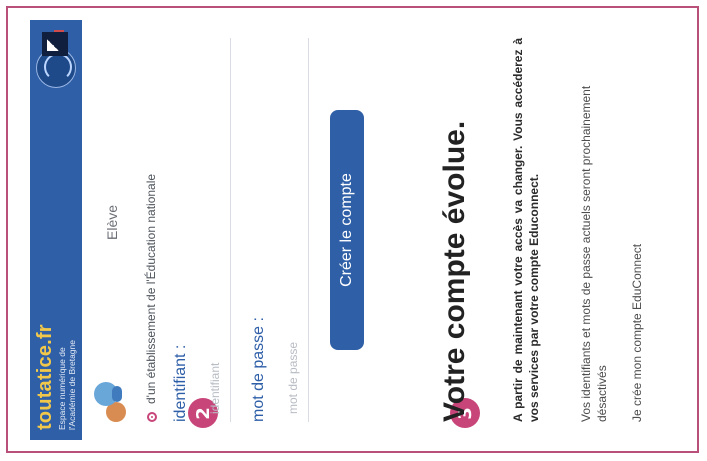  Describe the element at coordinates (258, 369) in the screenshot. I see `password-label: mot de passe :` at that location.